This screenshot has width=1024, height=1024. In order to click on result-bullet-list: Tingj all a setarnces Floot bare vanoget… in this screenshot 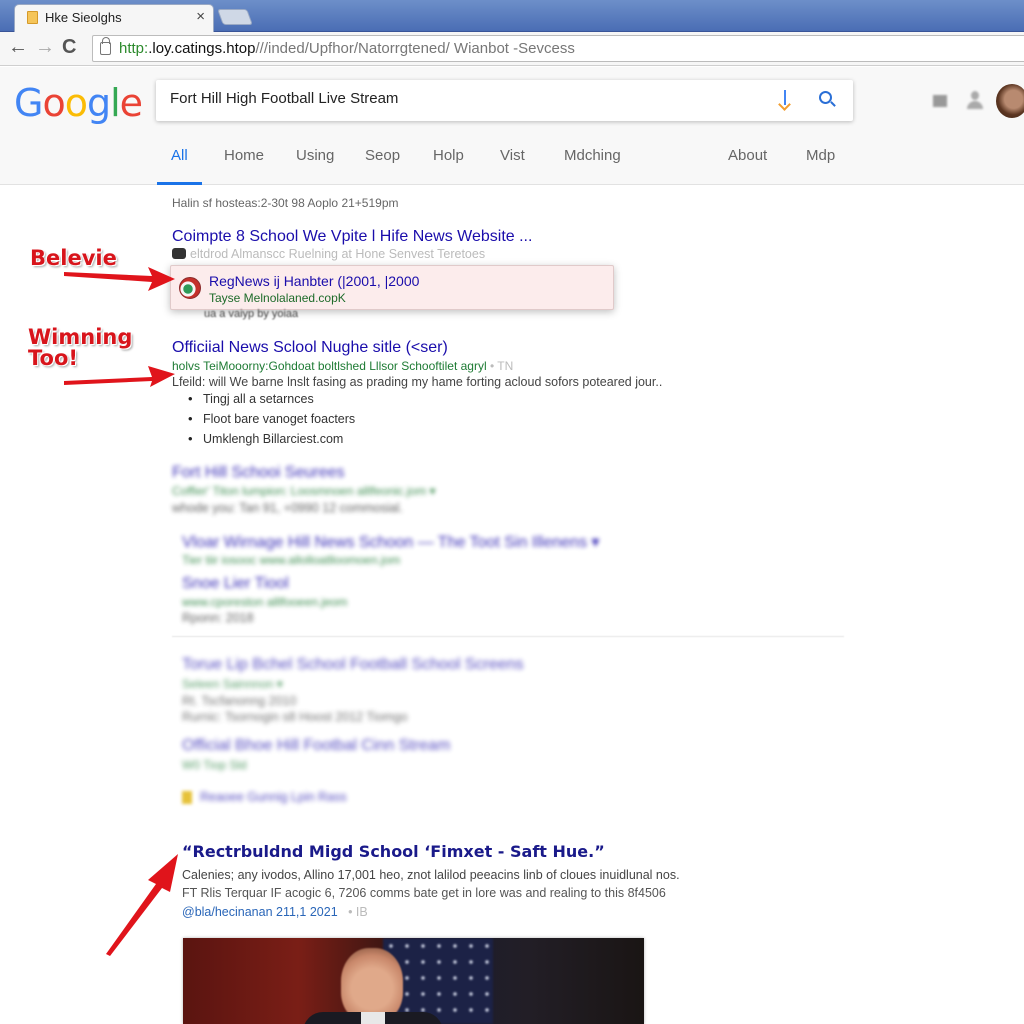, I will do `click(271, 421)`.